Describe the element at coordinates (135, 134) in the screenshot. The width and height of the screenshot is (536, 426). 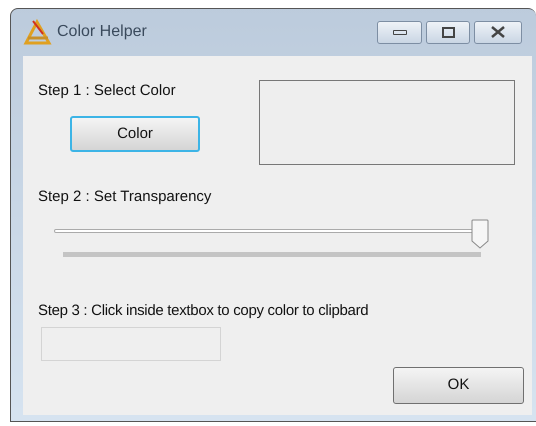
I see `color-button: Color` at that location.